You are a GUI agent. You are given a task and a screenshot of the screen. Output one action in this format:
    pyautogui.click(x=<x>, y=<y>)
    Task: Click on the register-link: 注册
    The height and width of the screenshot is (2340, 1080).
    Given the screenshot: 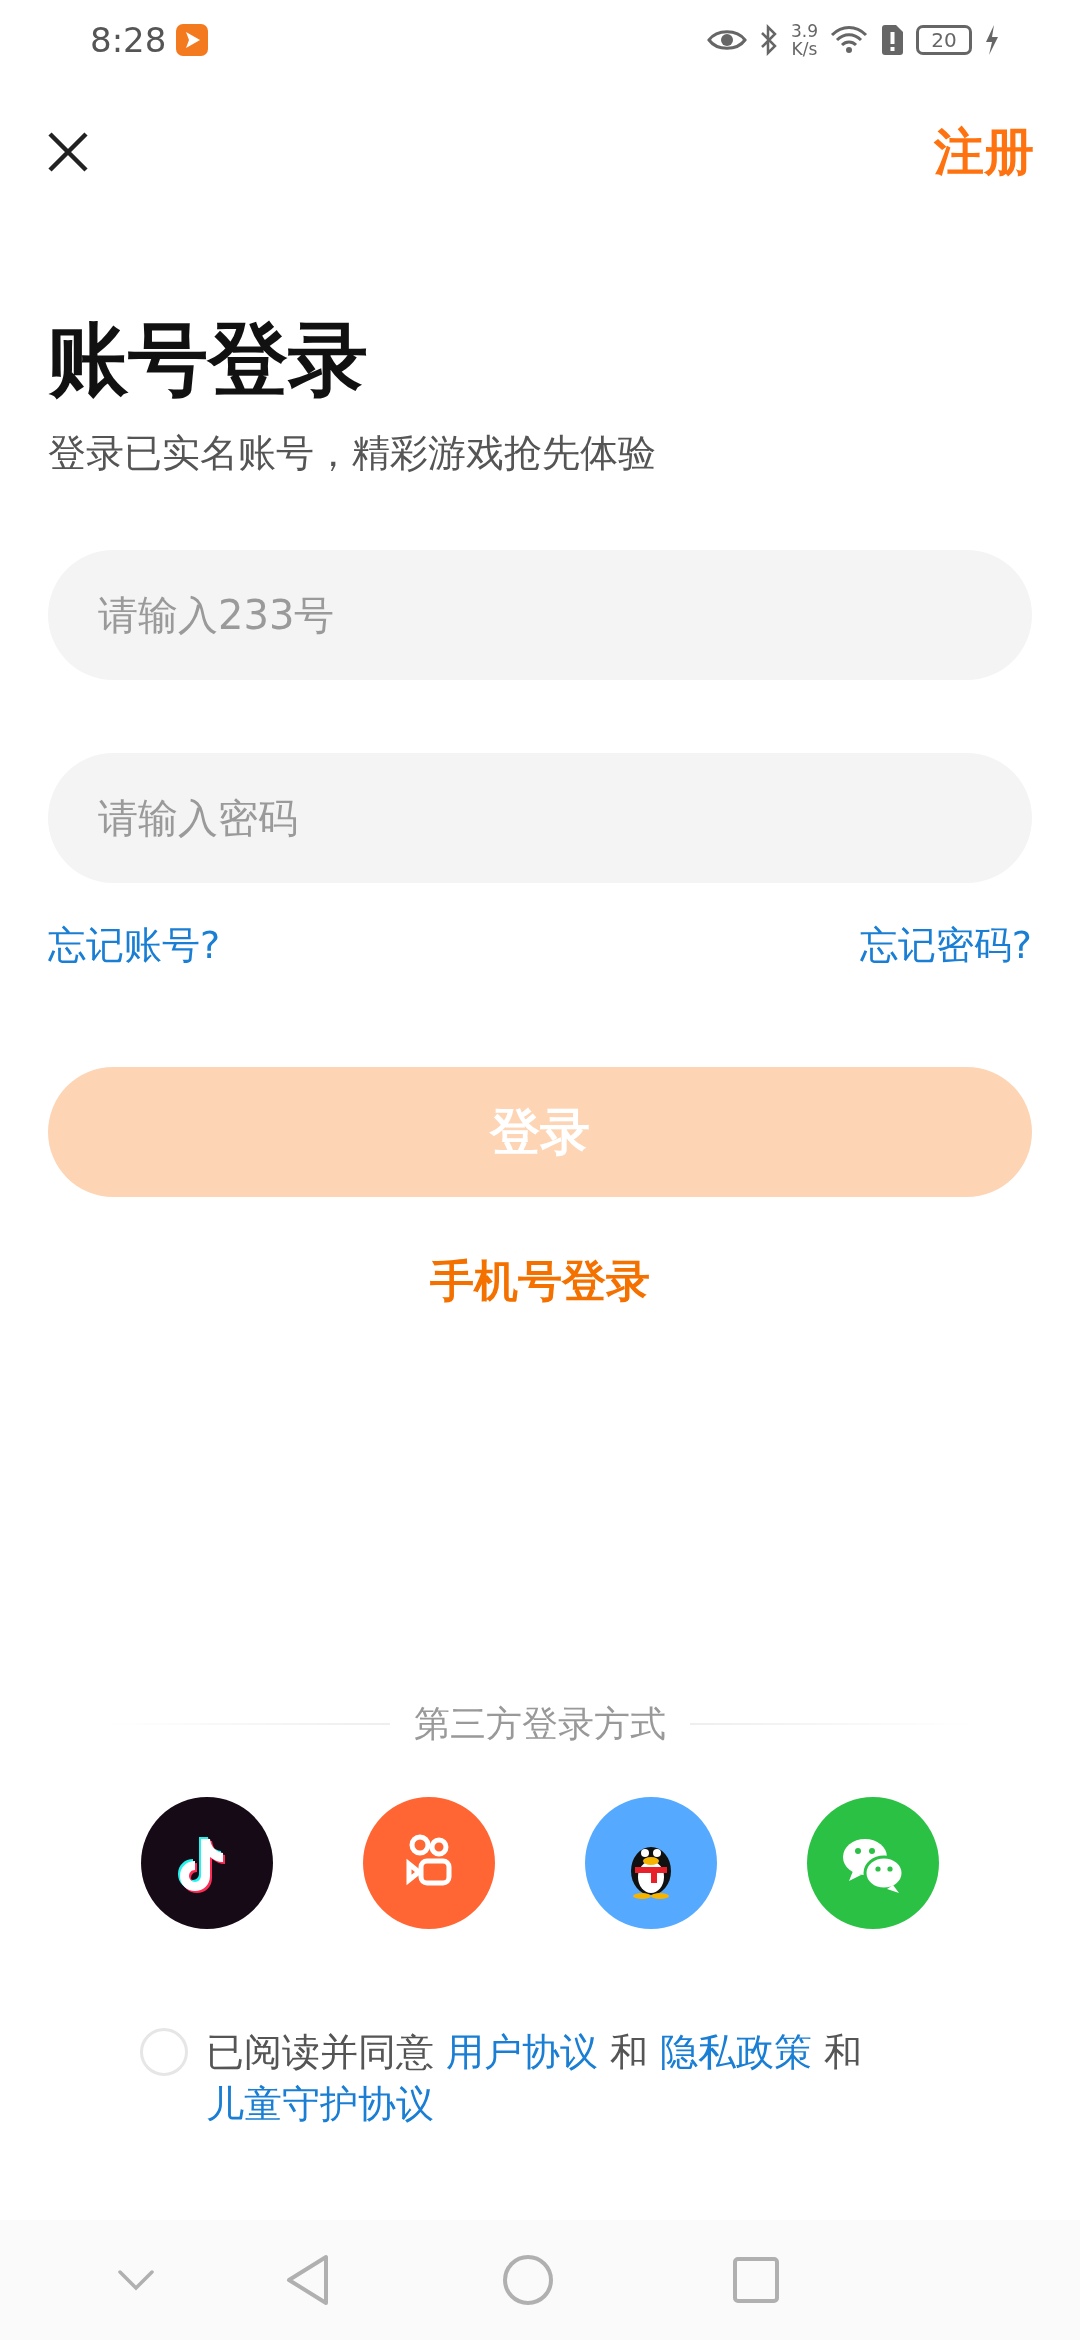 What is the action you would take?
    pyautogui.click(x=984, y=152)
    